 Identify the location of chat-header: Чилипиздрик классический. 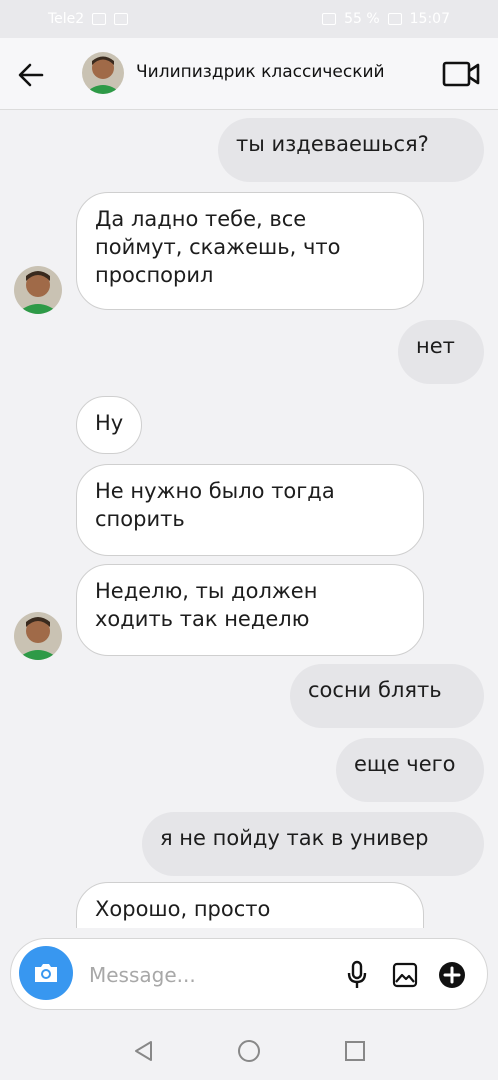
(249, 74).